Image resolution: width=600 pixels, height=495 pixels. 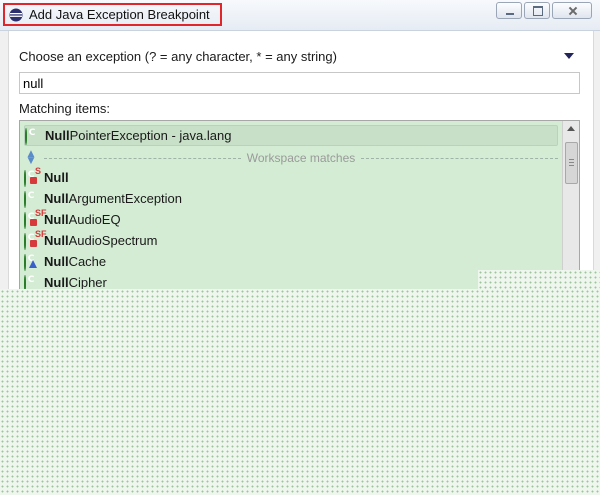 What do you see at coordinates (300, 15) in the screenshot?
I see `title-bar: Add Java Exception Breakpoint` at bounding box center [300, 15].